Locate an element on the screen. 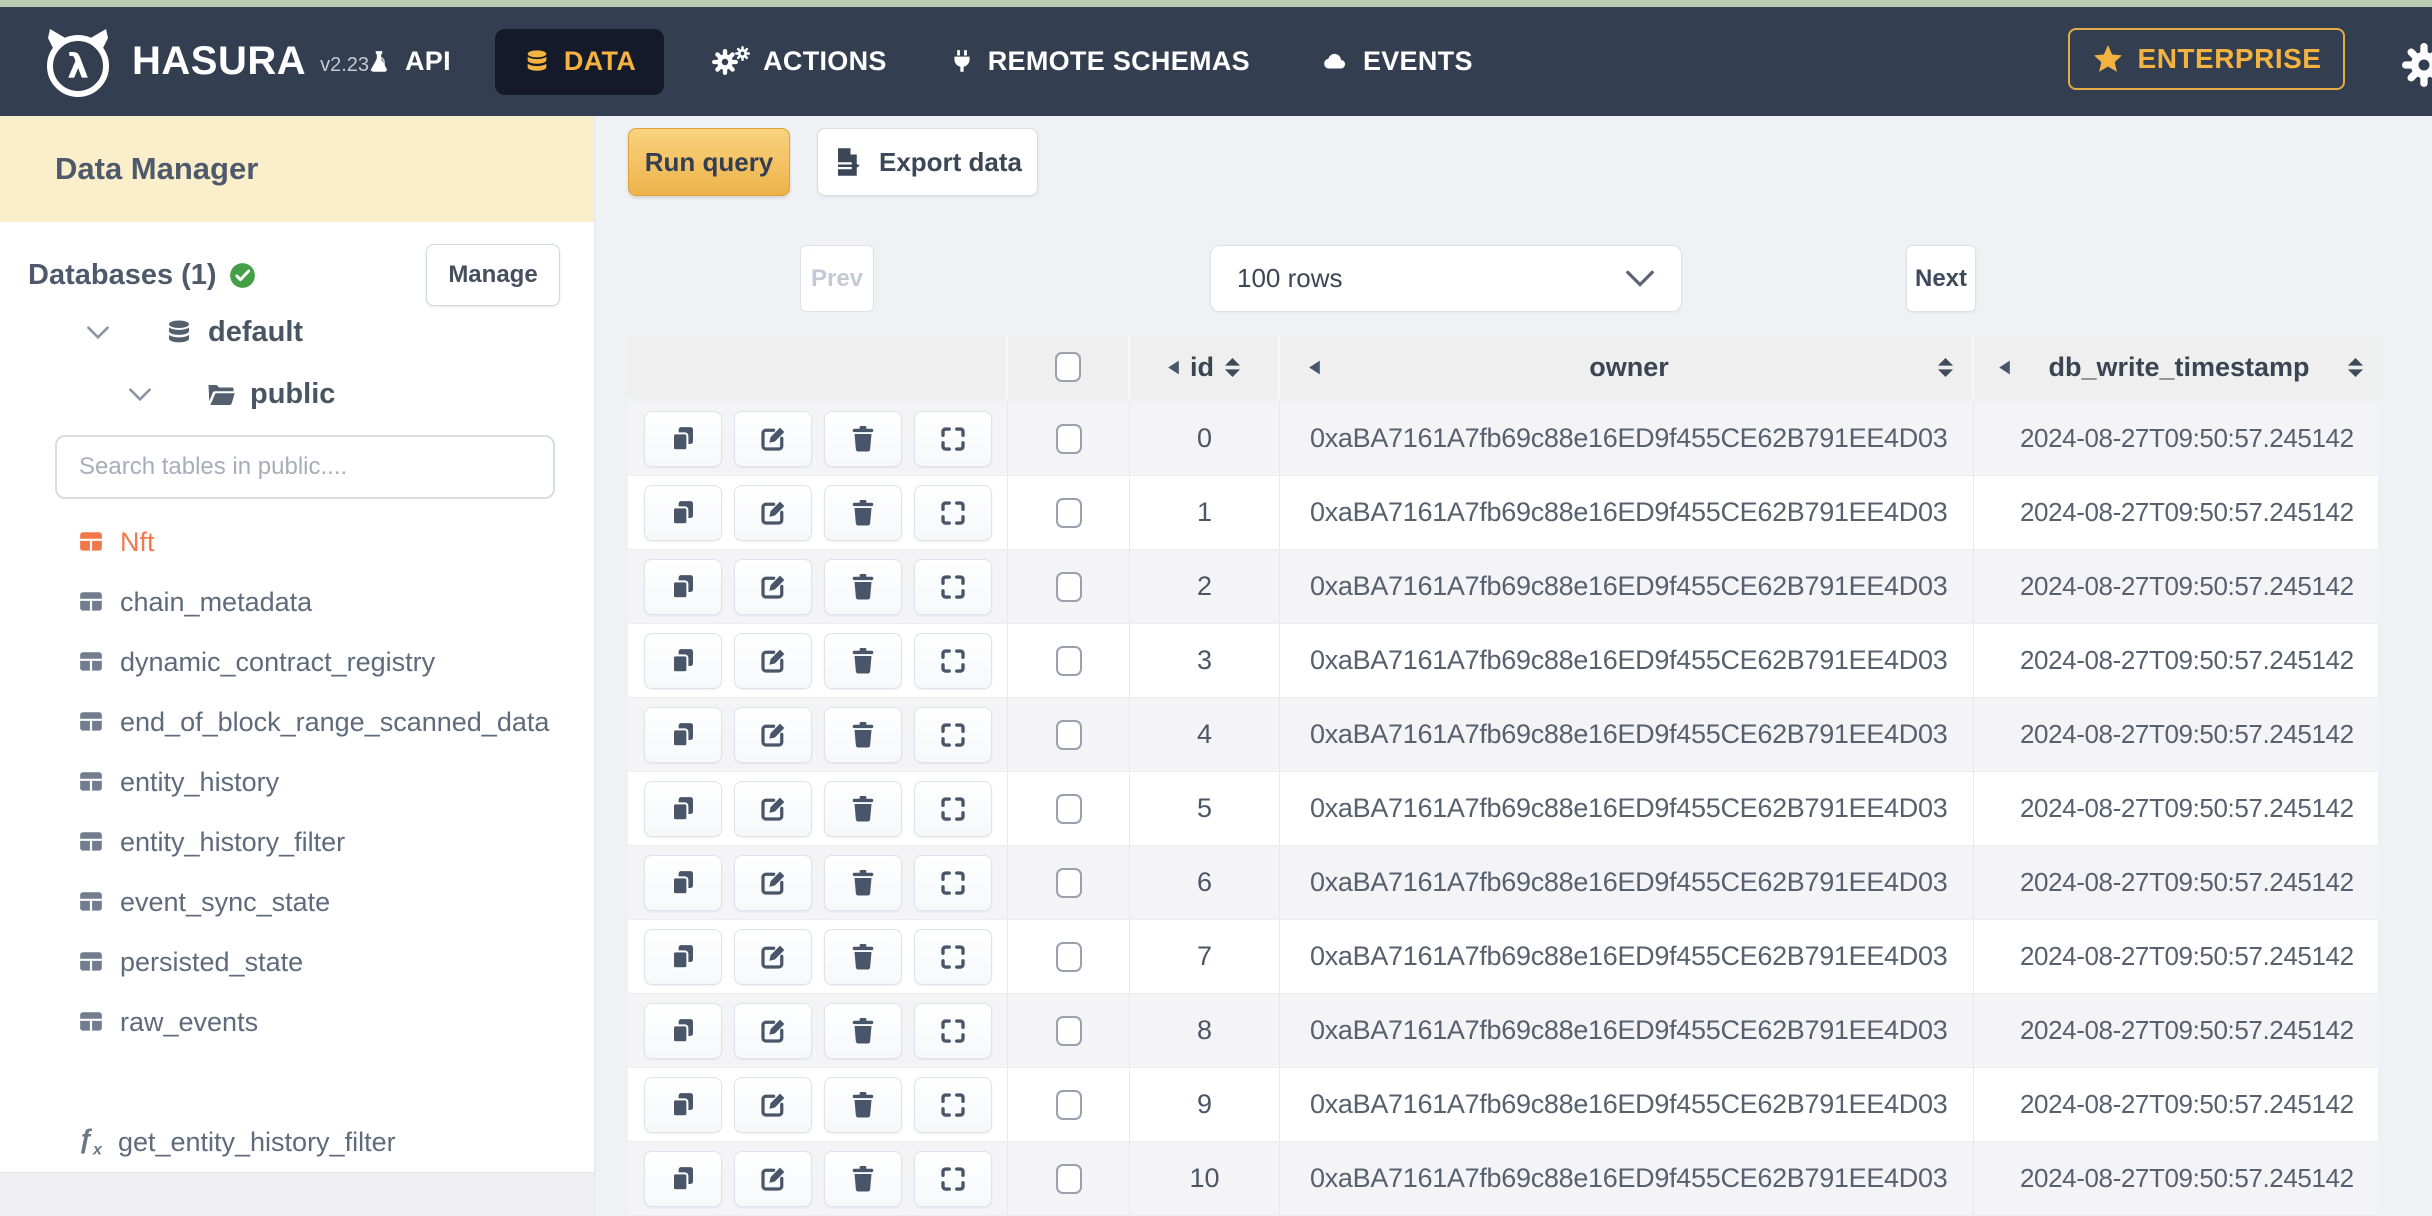 The width and height of the screenshot is (2432, 1216). sidebar-table-item: end_of_block_range_scanned_data is located at coordinates (328, 722).